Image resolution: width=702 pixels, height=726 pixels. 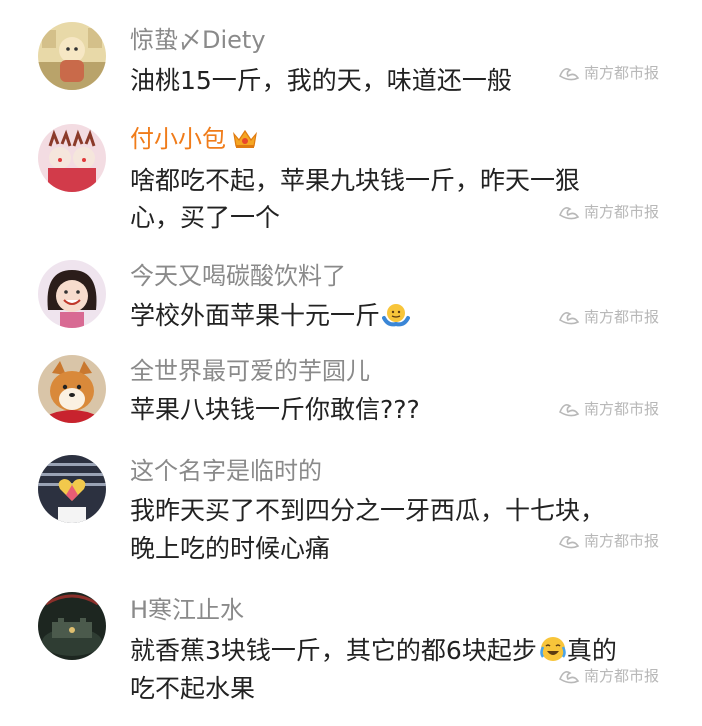 What do you see at coordinates (355, 180) in the screenshot?
I see `comment-text-line: 啥都吃不起，苹果九块钱一斤，昨天一狠` at bounding box center [355, 180].